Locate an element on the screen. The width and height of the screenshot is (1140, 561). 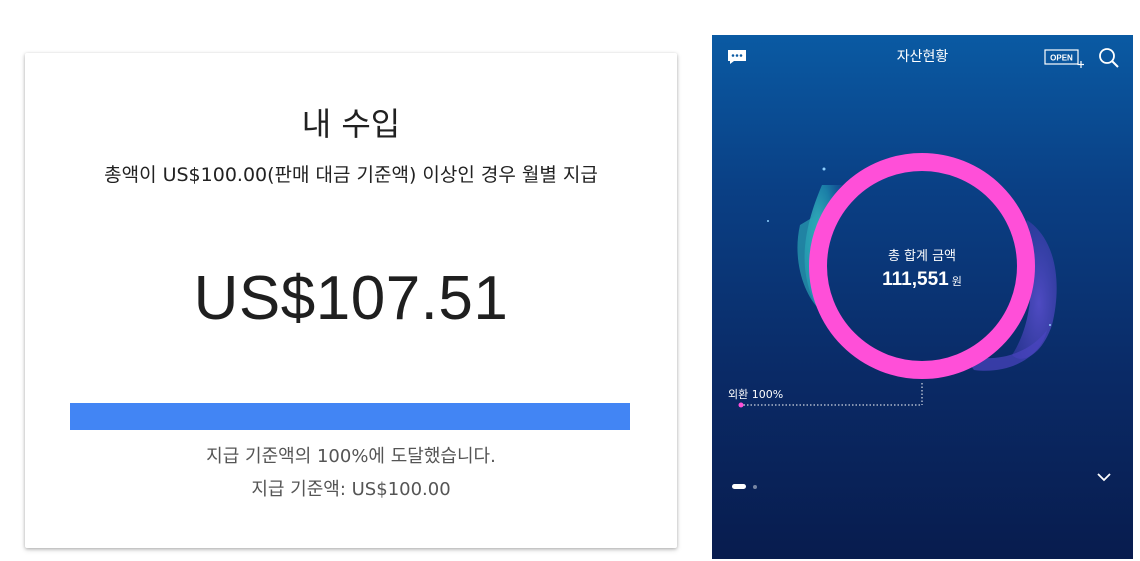
legend-dot is located at coordinates (741, 405).